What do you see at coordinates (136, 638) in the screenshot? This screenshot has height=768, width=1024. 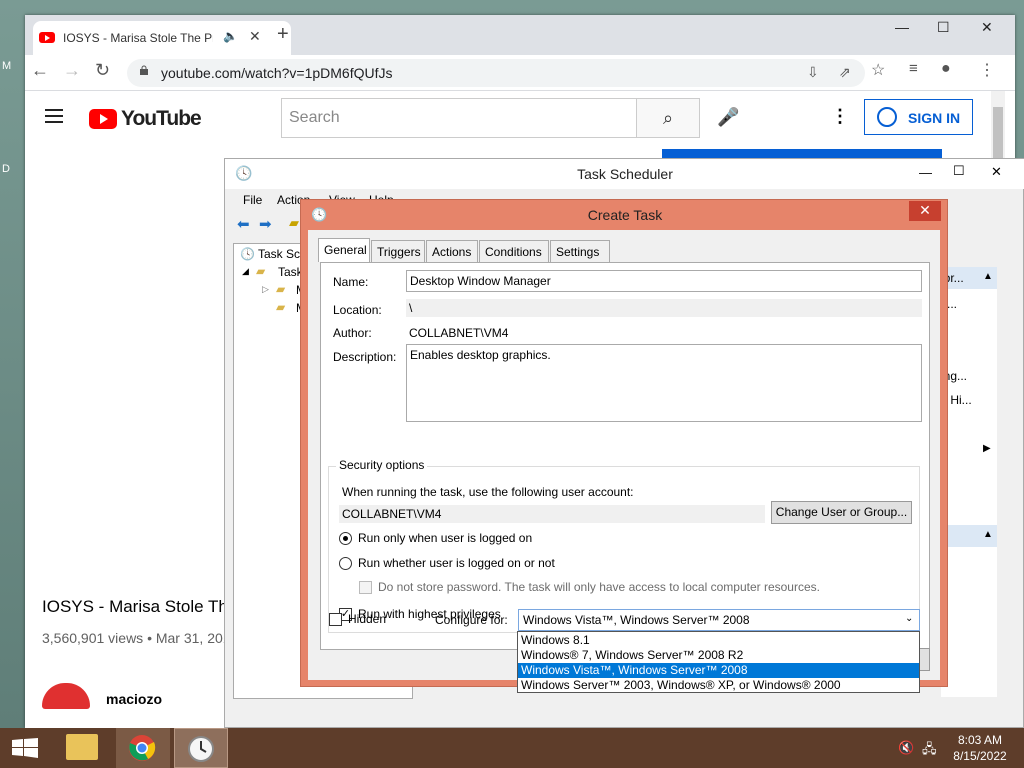 I see `video-meta: 3,560,901 views • Mar 31, 201` at bounding box center [136, 638].